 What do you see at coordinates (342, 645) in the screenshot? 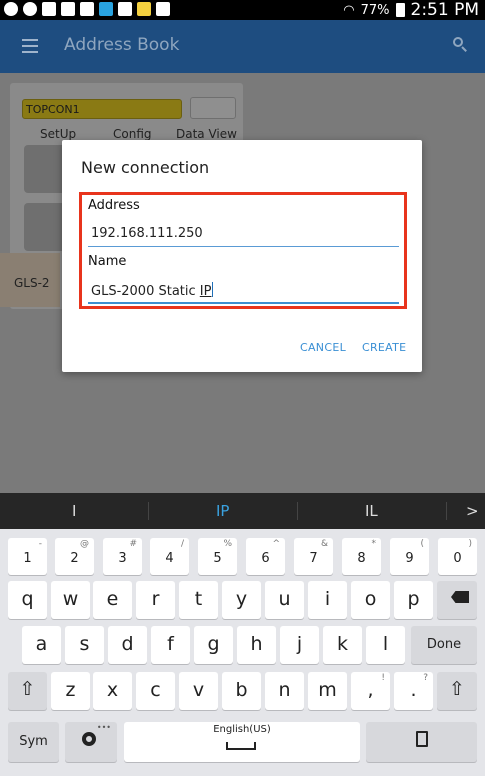
I see `key-k: k` at bounding box center [342, 645].